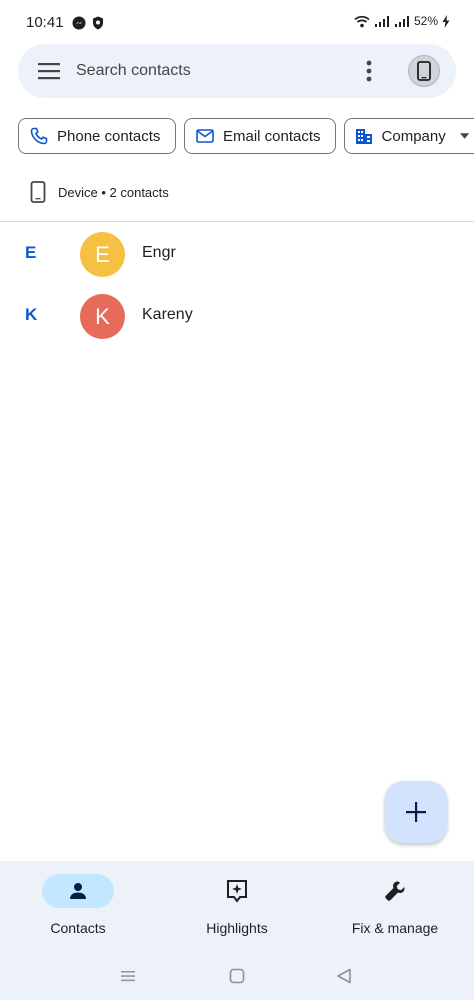 This screenshot has width=474, height=1000. Describe the element at coordinates (237, 71) in the screenshot. I see `search-bar: Search contacts` at that location.